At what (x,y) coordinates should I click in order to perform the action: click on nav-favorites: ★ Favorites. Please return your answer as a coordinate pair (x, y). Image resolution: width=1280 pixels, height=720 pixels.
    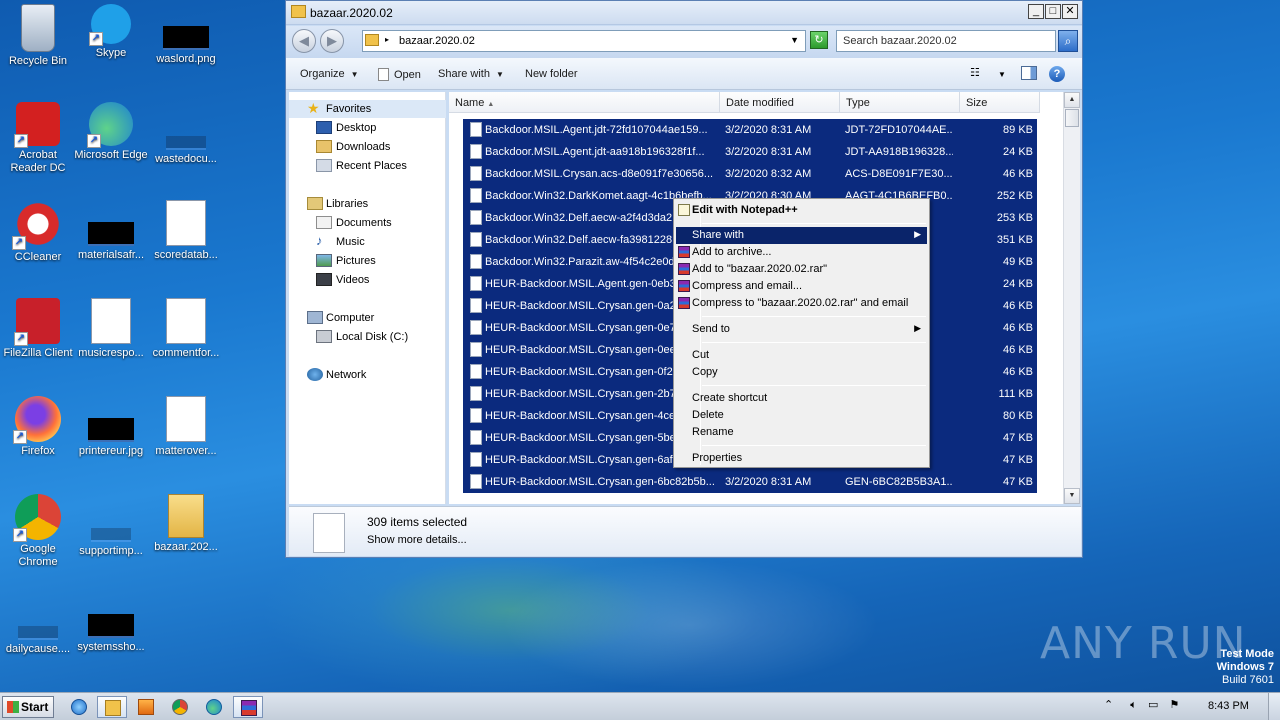
    Looking at the image, I should click on (367, 109).